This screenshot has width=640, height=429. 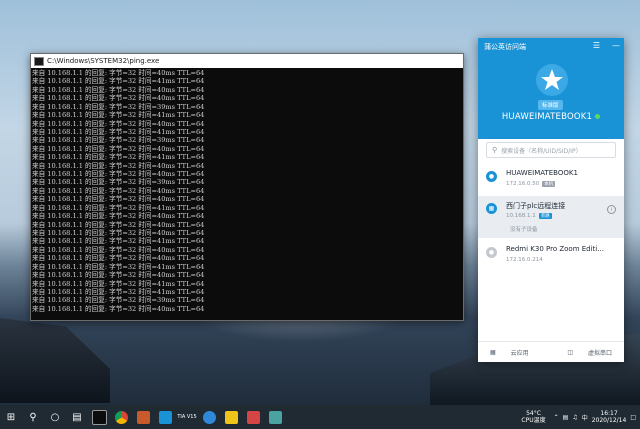 I want to click on wallpaper-rocks, so click(x=55, y=360).